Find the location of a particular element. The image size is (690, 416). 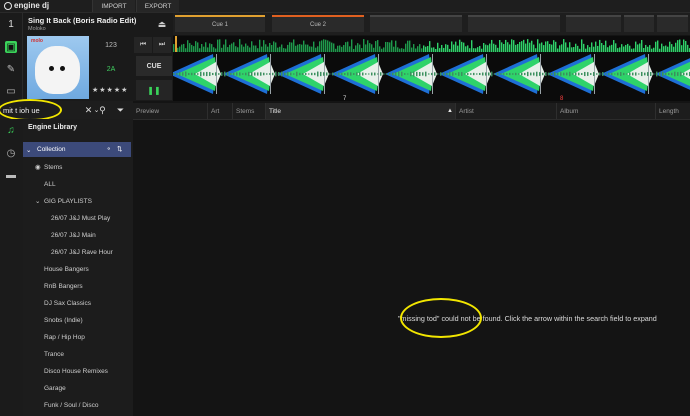

playlist-icon: ♫ is located at coordinates (11, 130).